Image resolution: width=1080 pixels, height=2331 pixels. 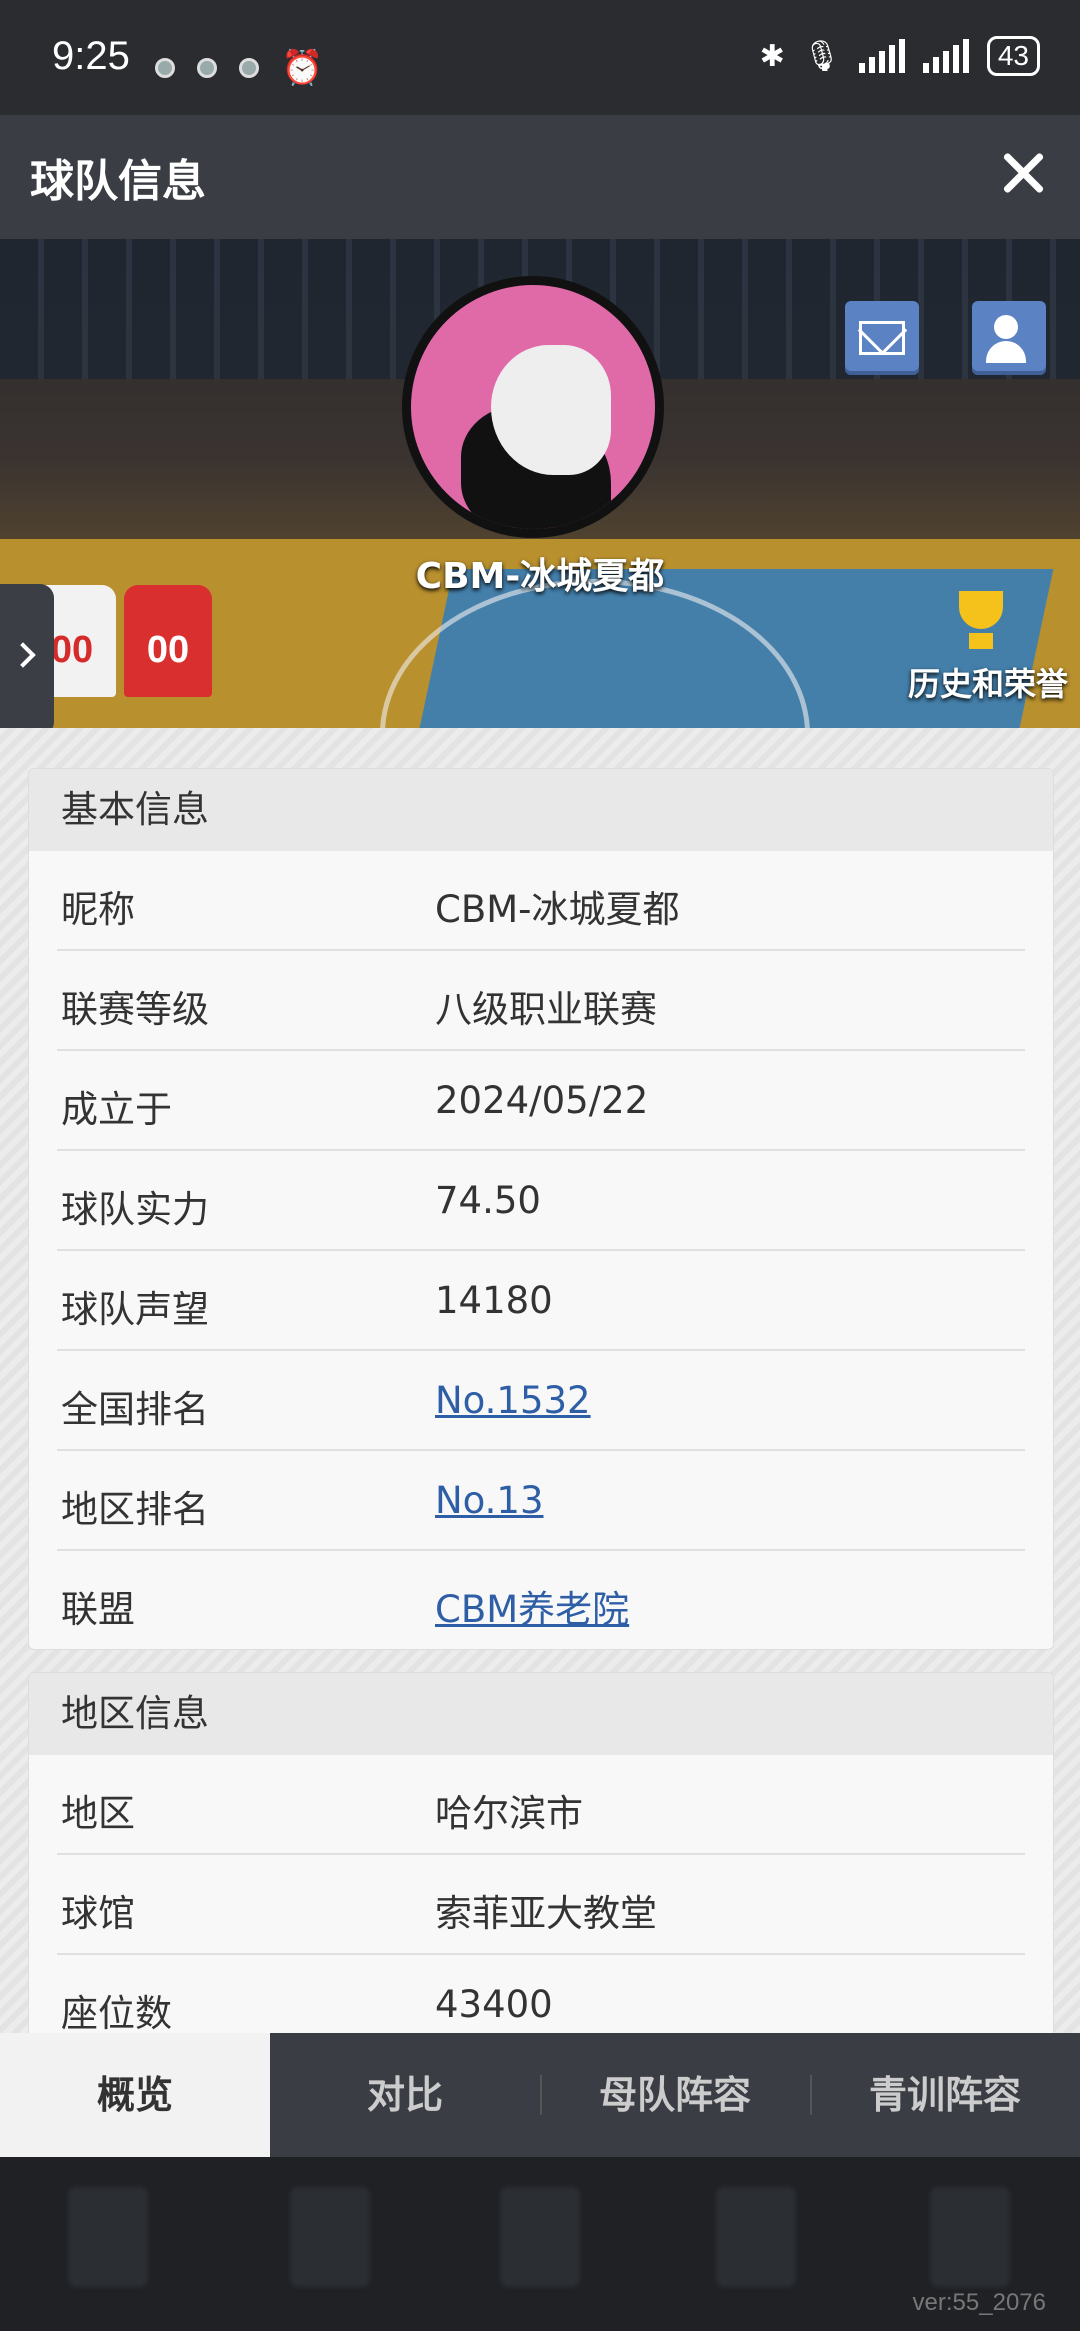 I want to click on info-row: 球馆 索菲亚大教堂, so click(x=541, y=1905).